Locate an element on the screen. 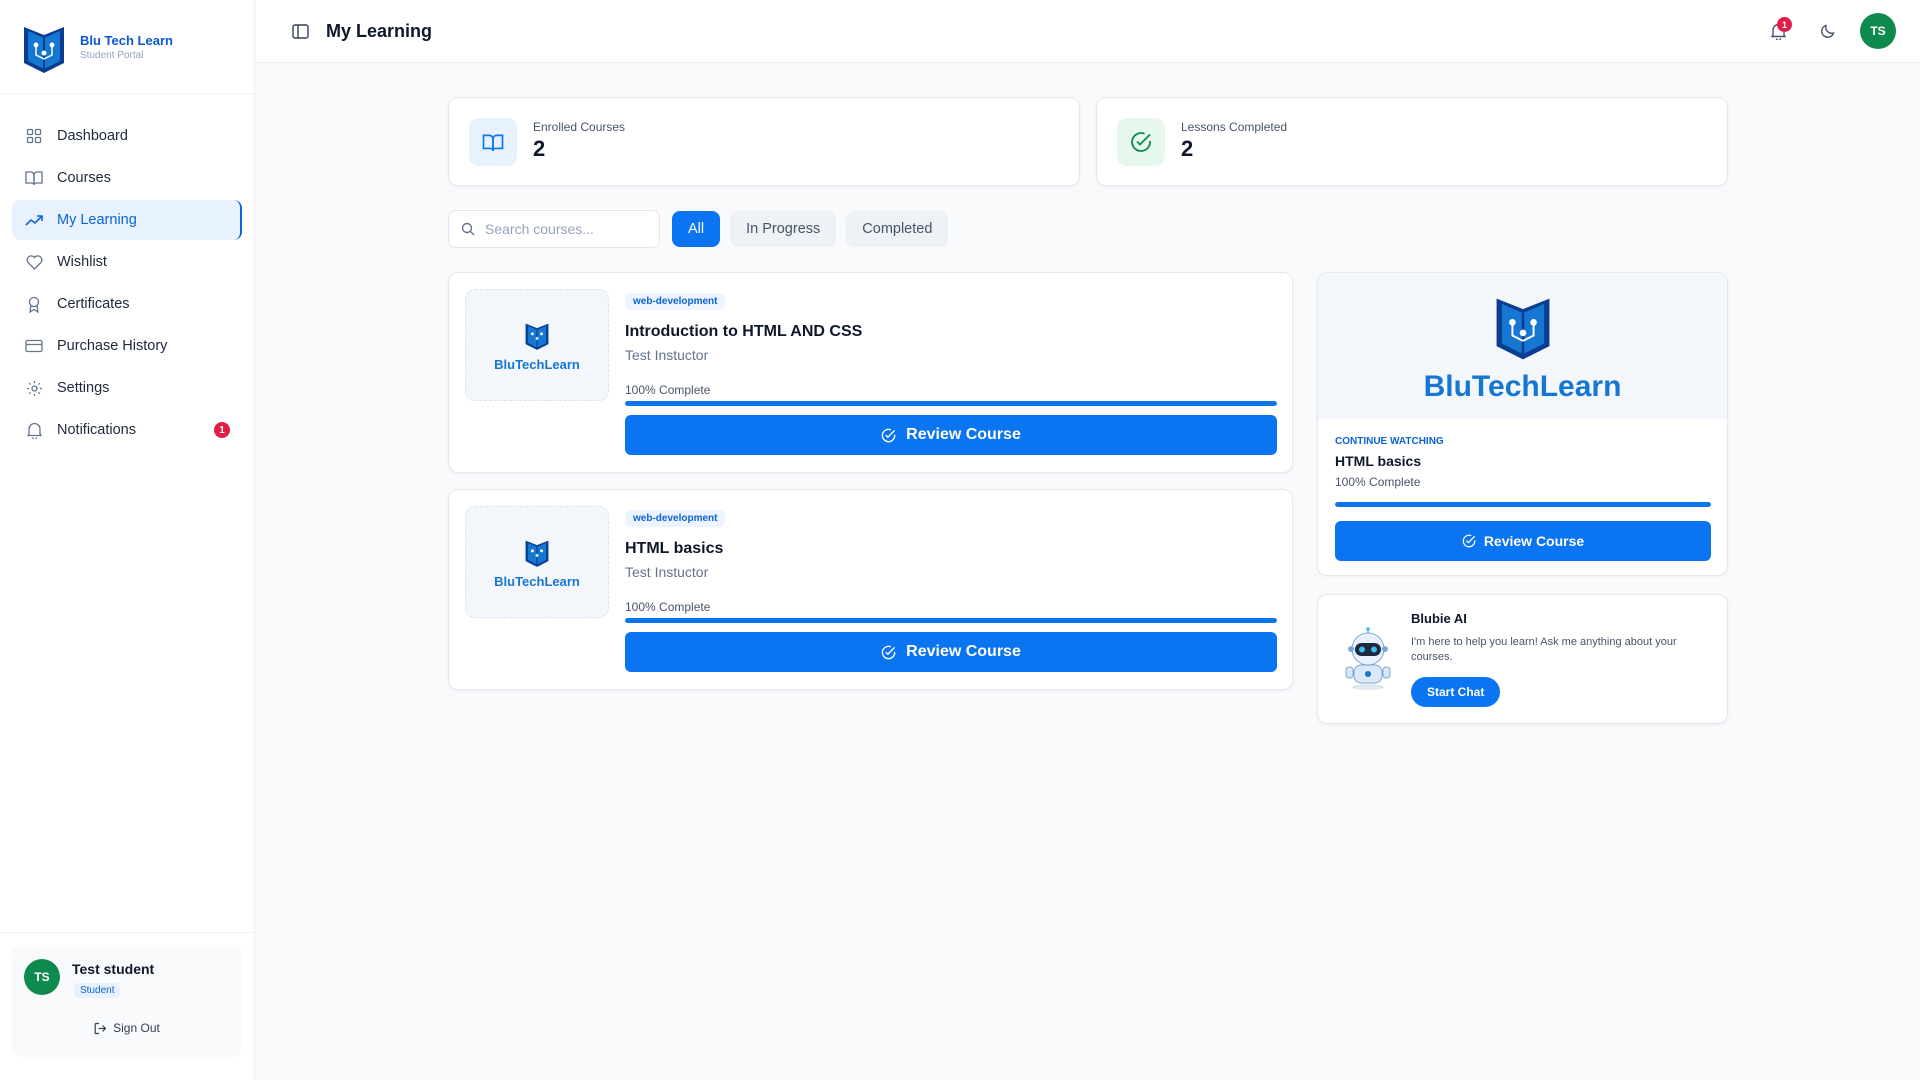 Image resolution: width=1920 pixels, height=1080 pixels. continue-watching-title: HTML basics is located at coordinates (1378, 461).